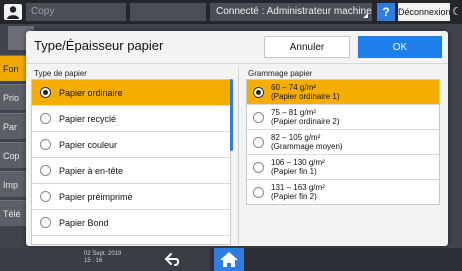  Describe the element at coordinates (88, 144) in the screenshot. I see `paper-type-label: Papier couleur` at that location.